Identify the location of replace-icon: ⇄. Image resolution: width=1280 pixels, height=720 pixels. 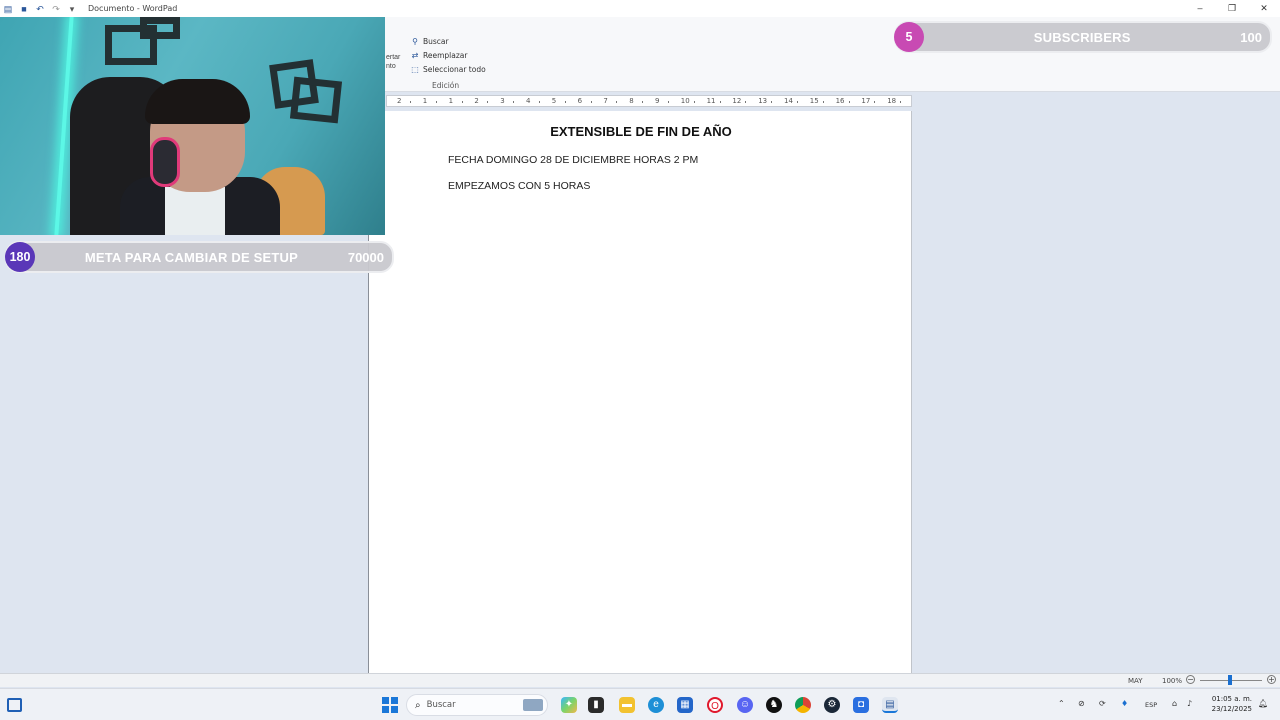
(415, 55).